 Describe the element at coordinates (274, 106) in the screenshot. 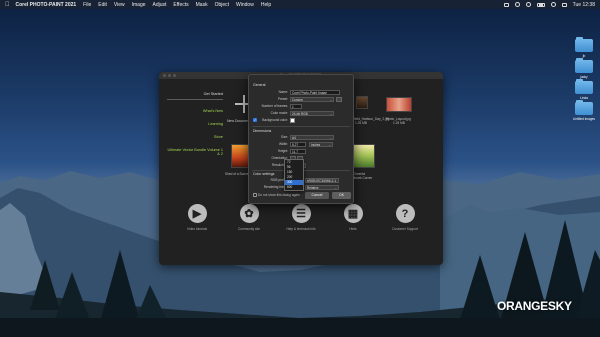

I see `frames-label: Number of frames:` at that location.